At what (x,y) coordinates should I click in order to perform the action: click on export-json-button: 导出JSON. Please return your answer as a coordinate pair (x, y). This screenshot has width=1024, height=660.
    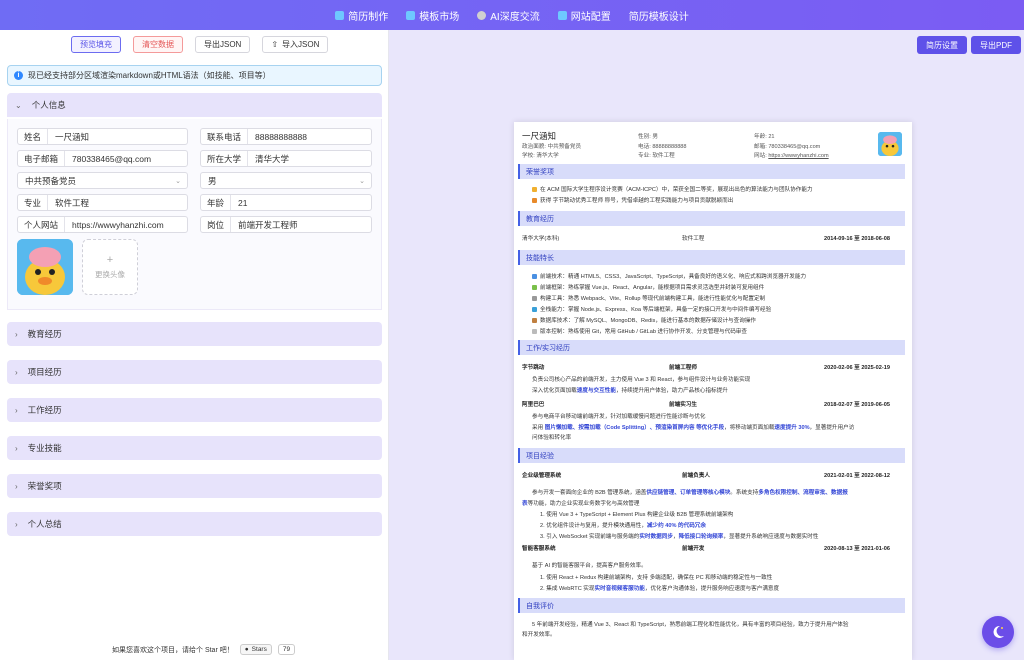
    Looking at the image, I should click on (223, 44).